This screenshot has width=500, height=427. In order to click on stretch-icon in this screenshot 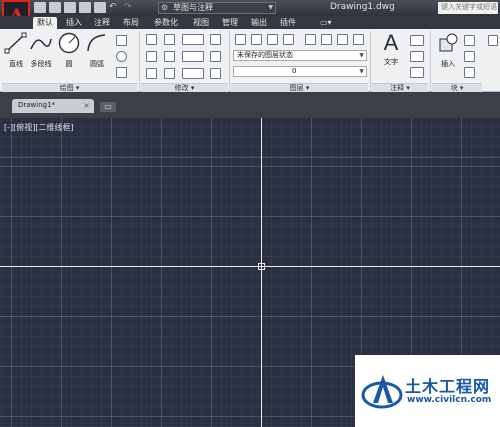, I will do `click(151, 73)`.